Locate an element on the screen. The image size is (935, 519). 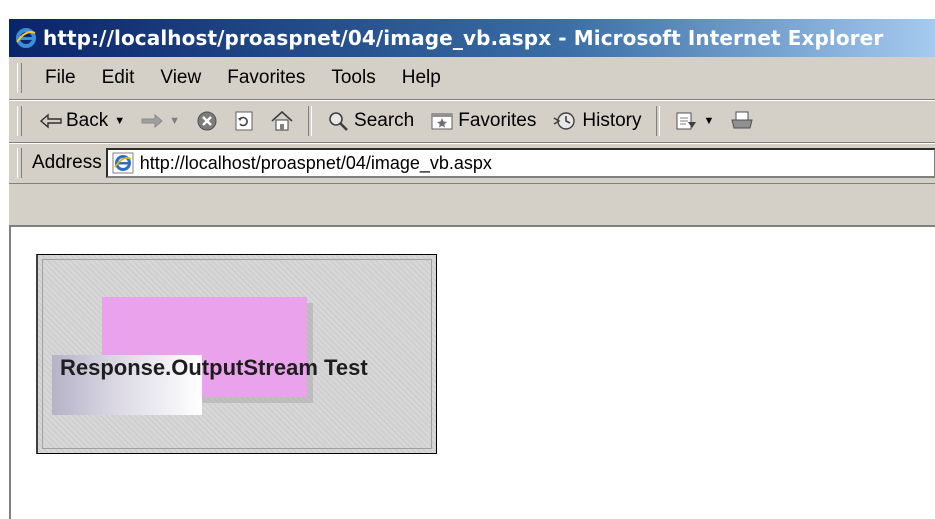
standard-toolbar: Back ▼ ▼ Search Favorites History ▼ is located at coordinates (472, 121).